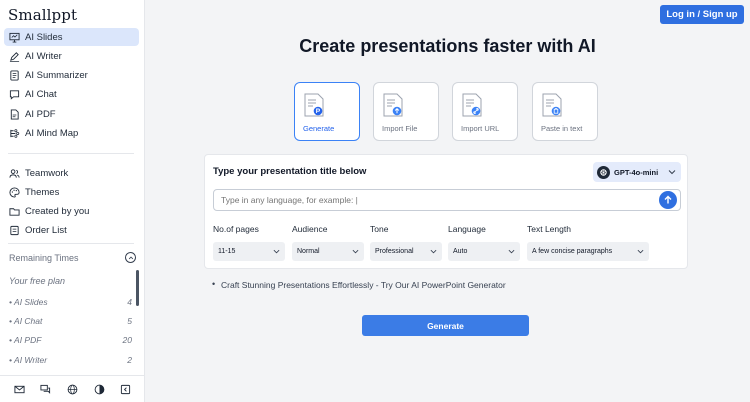 Image resolution: width=750 pixels, height=402 pixels. I want to click on sidebar-item-label: AI Slides, so click(44, 37).